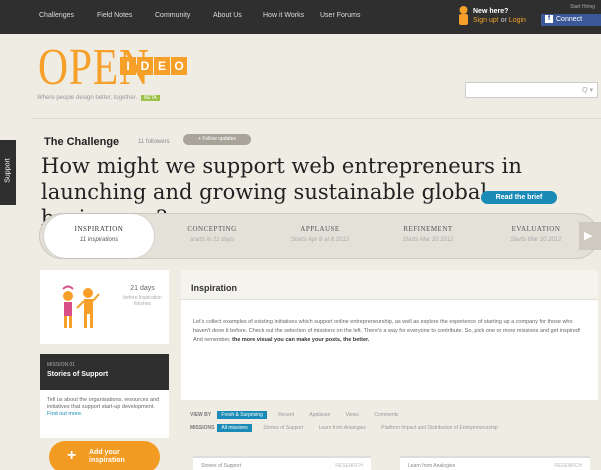 This screenshot has width=601, height=470. I want to click on countdown-box: 21 days before Inspiration finishes, so click(104, 307).